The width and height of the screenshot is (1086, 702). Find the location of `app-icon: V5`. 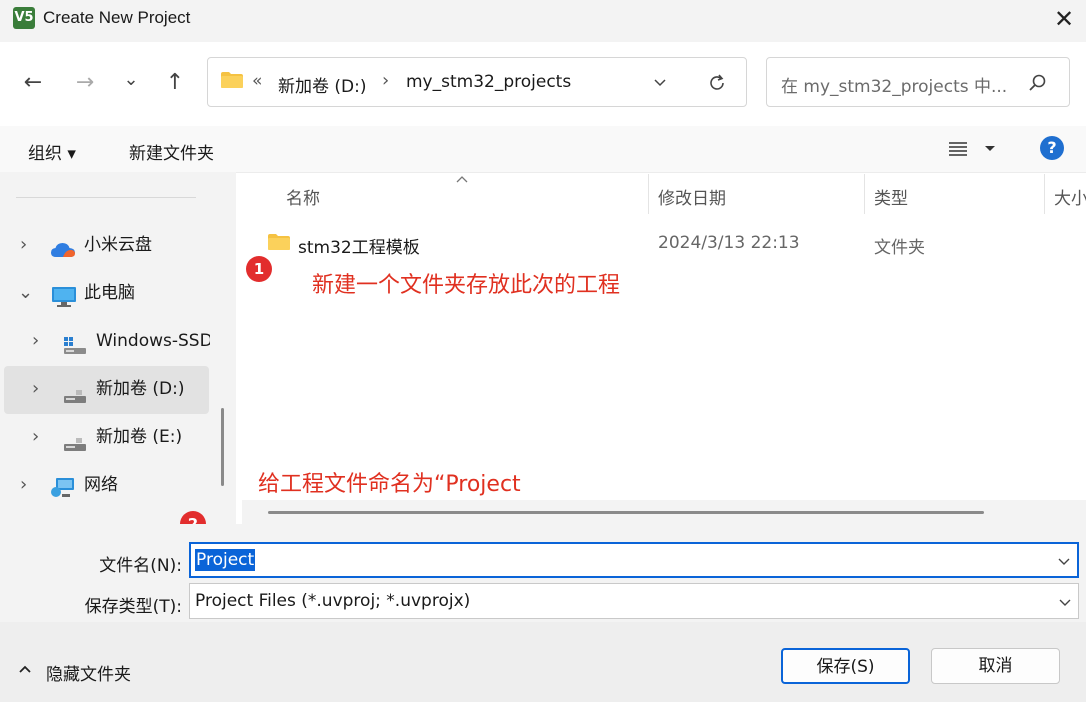

app-icon: V5 is located at coordinates (24, 18).